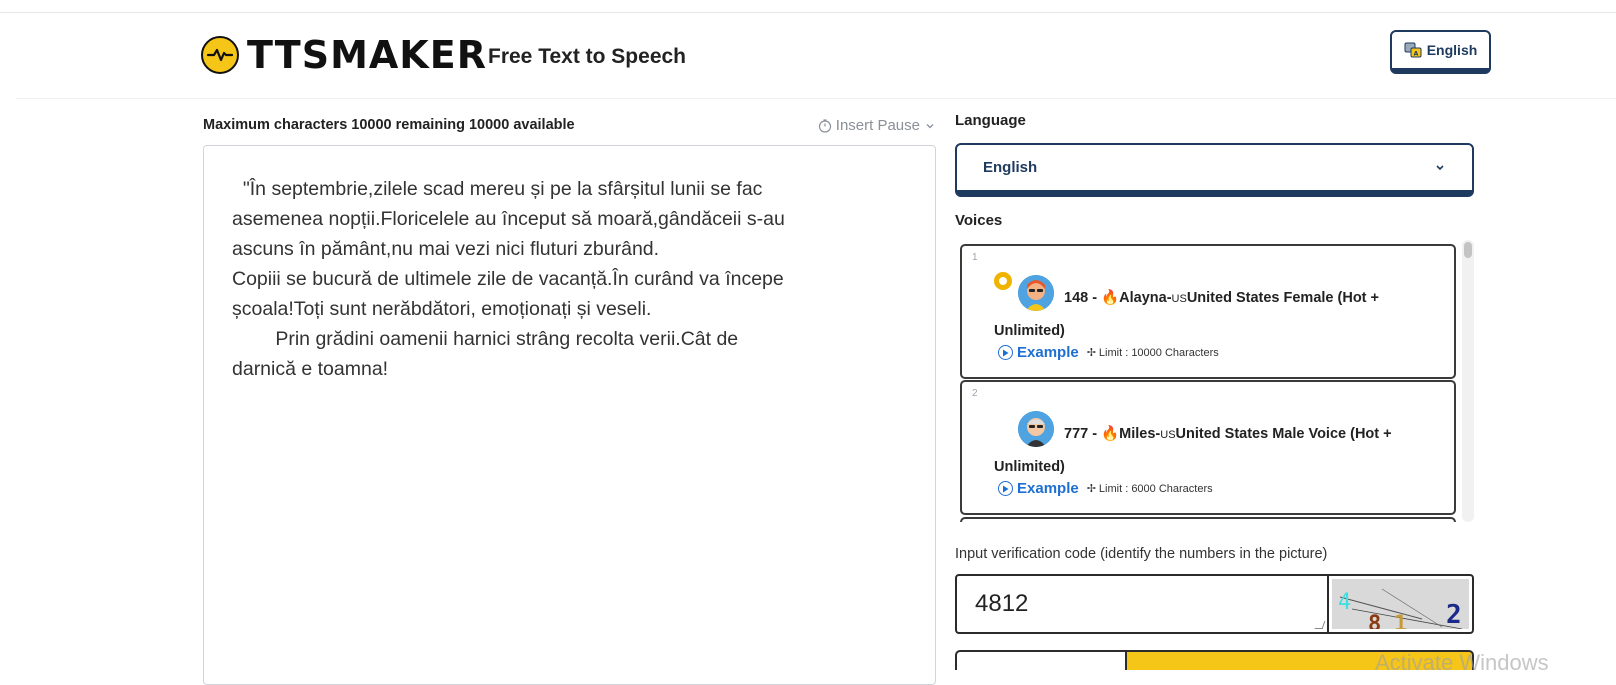 The height and width of the screenshot is (685, 1616). Describe the element at coordinates (1344, 602) in the screenshot. I see `captcha-digit: 4` at that location.